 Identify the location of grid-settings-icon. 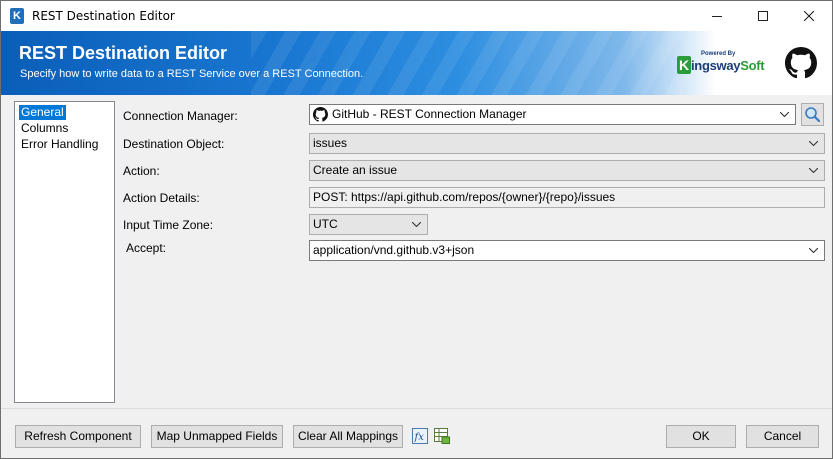
(442, 436).